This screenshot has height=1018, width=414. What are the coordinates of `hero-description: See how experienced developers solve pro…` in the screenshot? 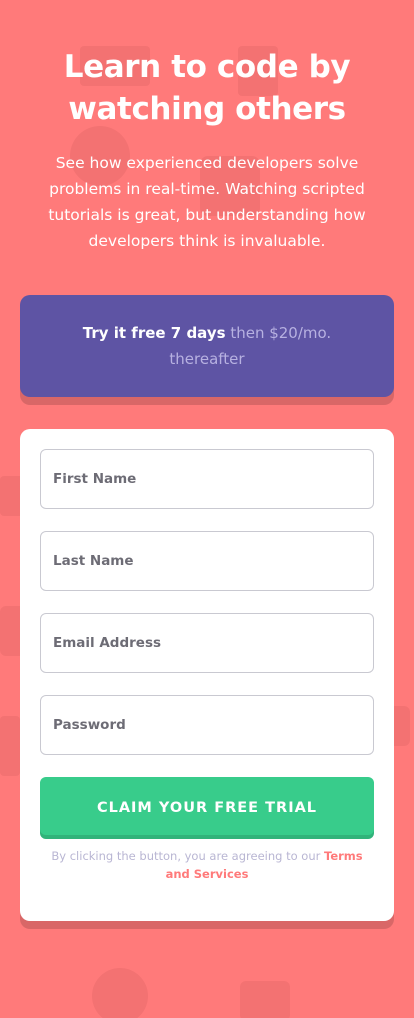 It's located at (207, 202).